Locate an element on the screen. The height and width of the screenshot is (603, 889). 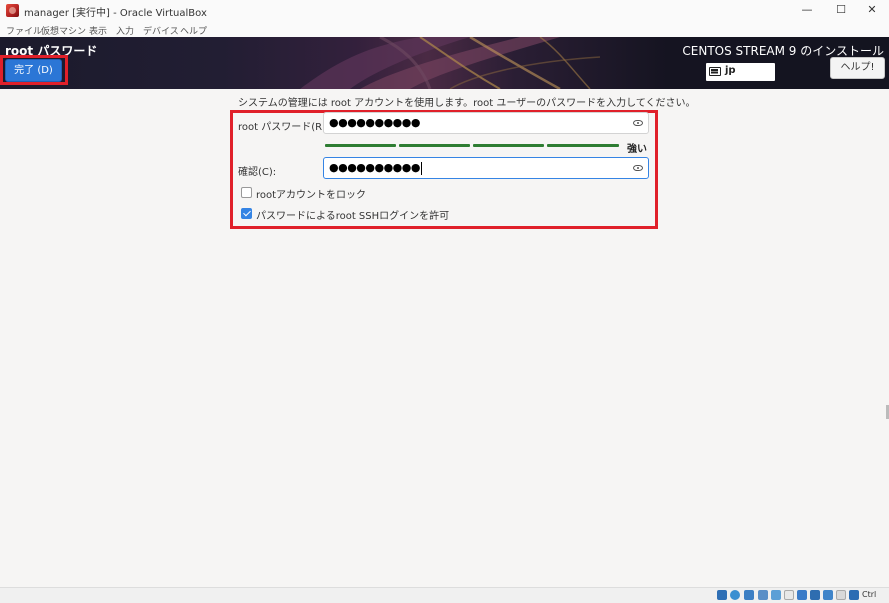
host-key-label: Ctrl is located at coordinates (869, 594).